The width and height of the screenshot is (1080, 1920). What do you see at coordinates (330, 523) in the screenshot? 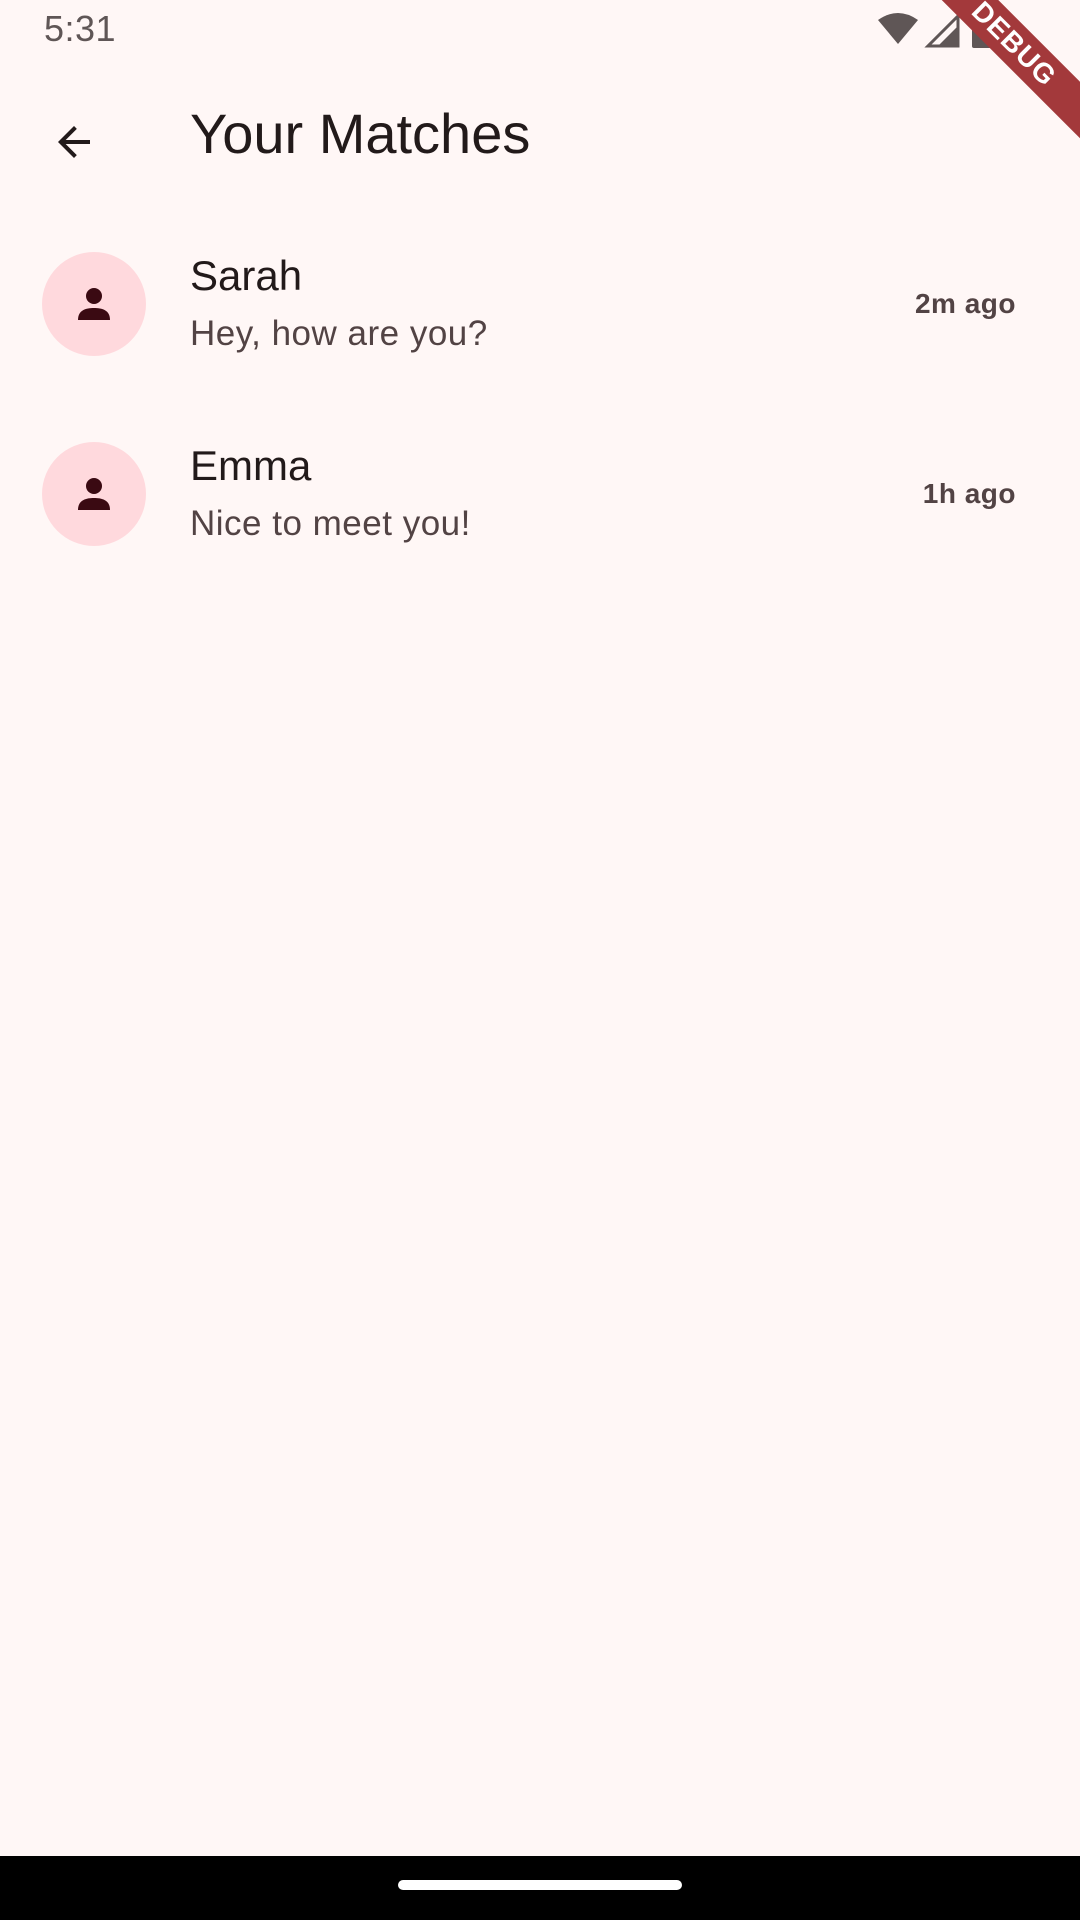
I see `match-last-message: Nice to meet you!` at bounding box center [330, 523].